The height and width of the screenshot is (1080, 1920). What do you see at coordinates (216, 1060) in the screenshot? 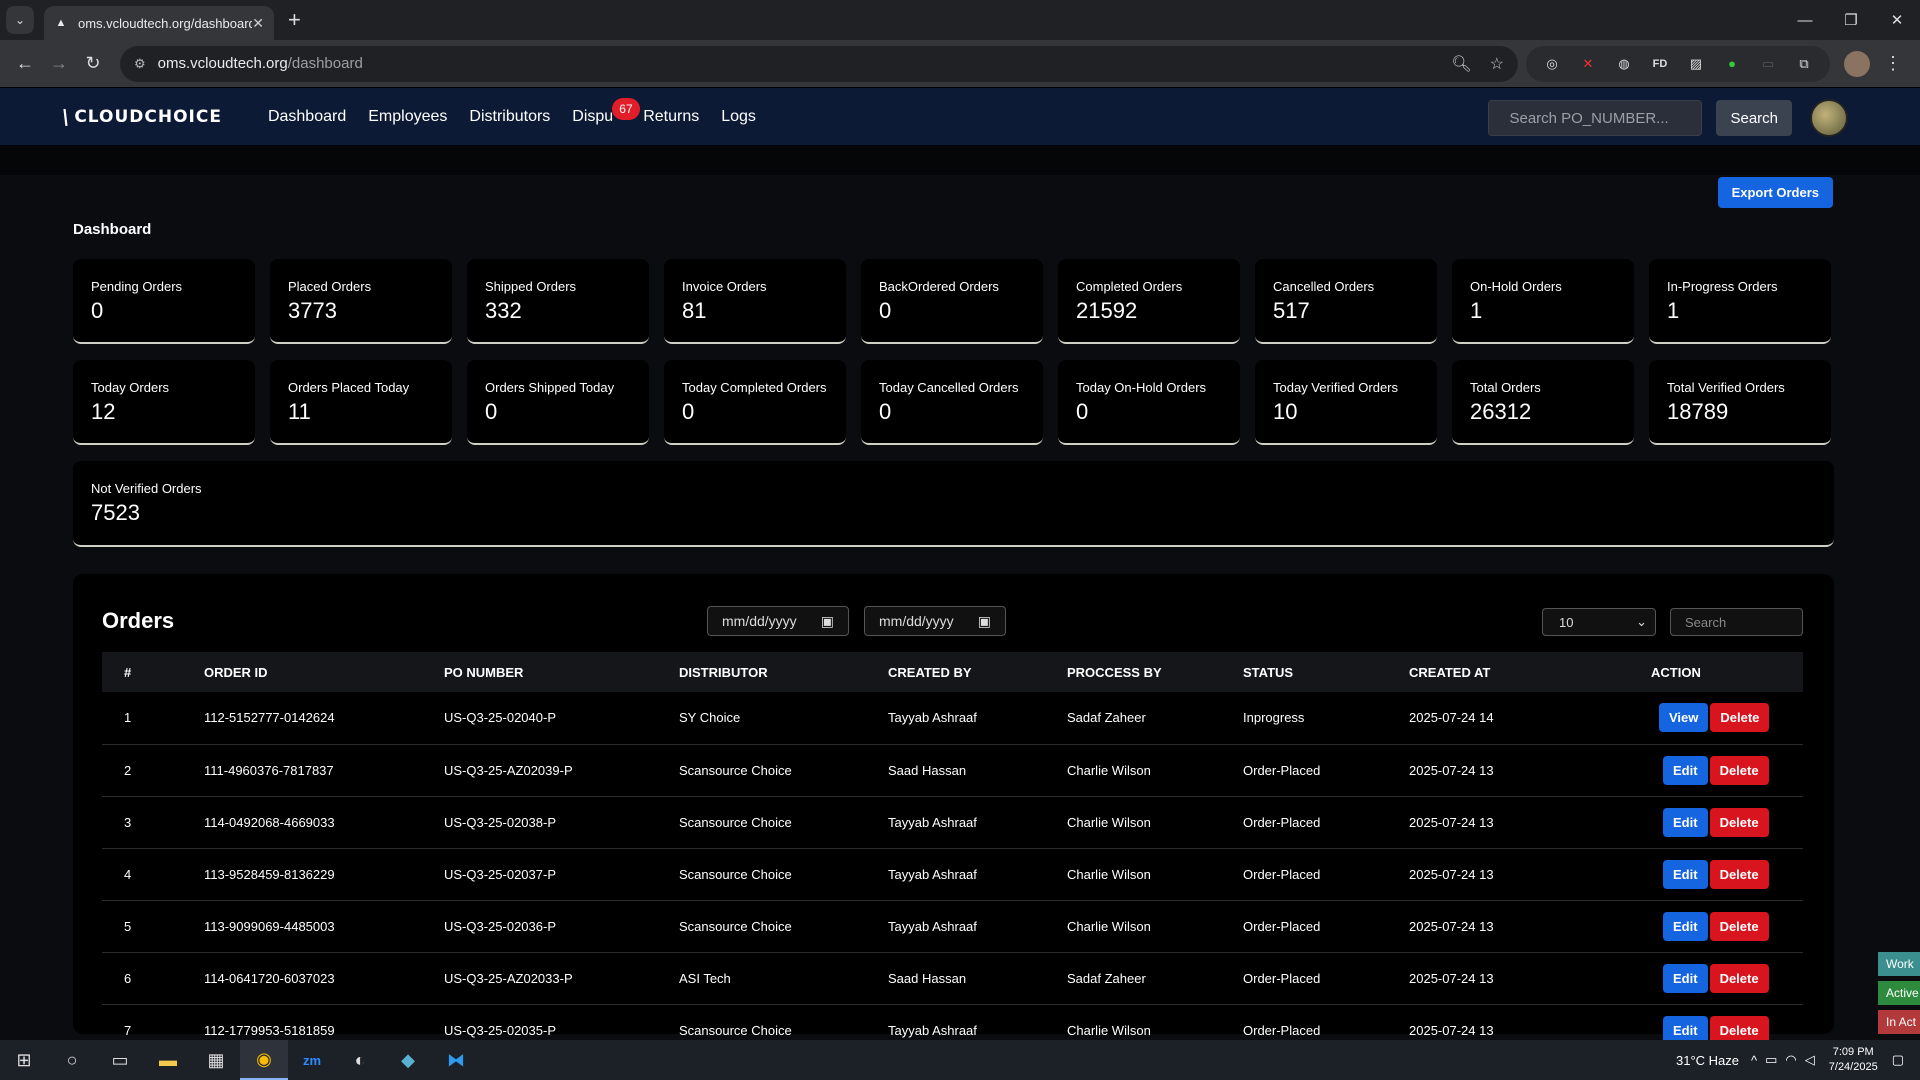
I see `store-icon: ▦` at bounding box center [216, 1060].